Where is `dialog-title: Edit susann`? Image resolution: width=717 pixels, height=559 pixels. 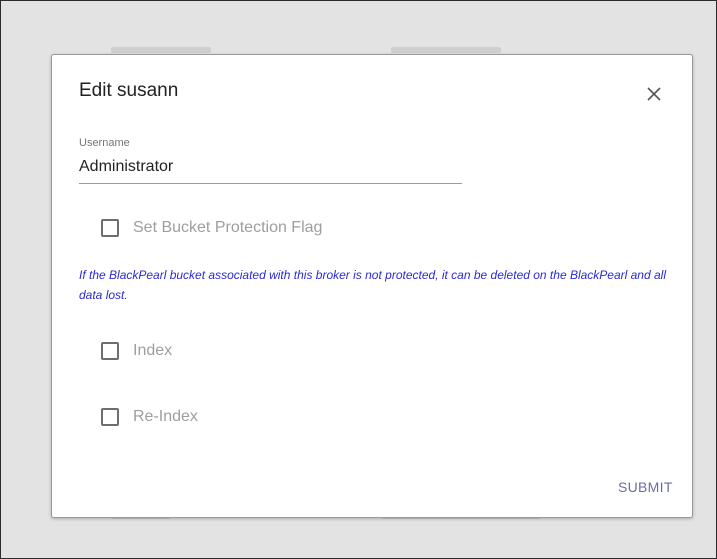 dialog-title: Edit susann is located at coordinates (129, 90).